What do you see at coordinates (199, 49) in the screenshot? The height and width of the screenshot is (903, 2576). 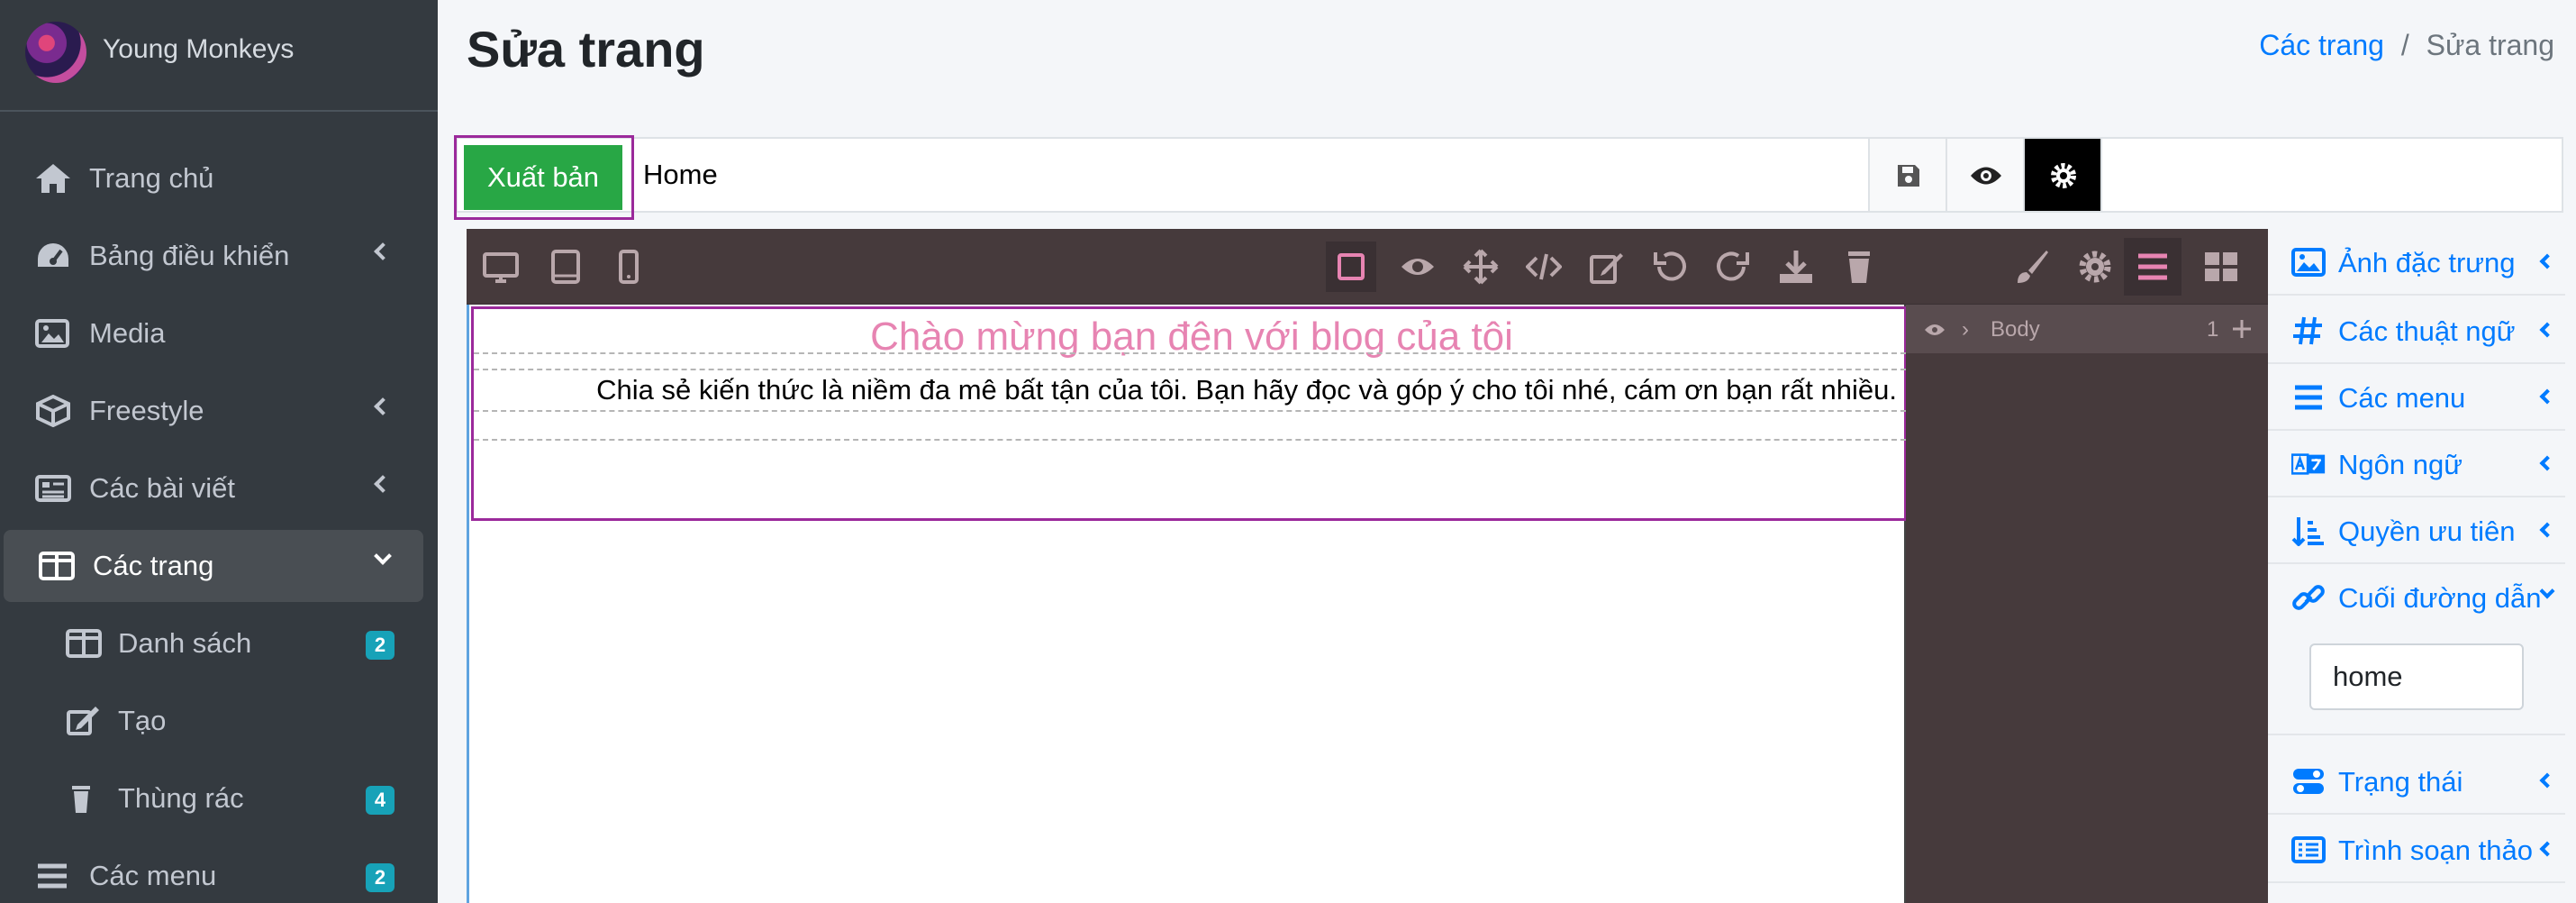 I see `brand-name: Young Monkeys` at bounding box center [199, 49].